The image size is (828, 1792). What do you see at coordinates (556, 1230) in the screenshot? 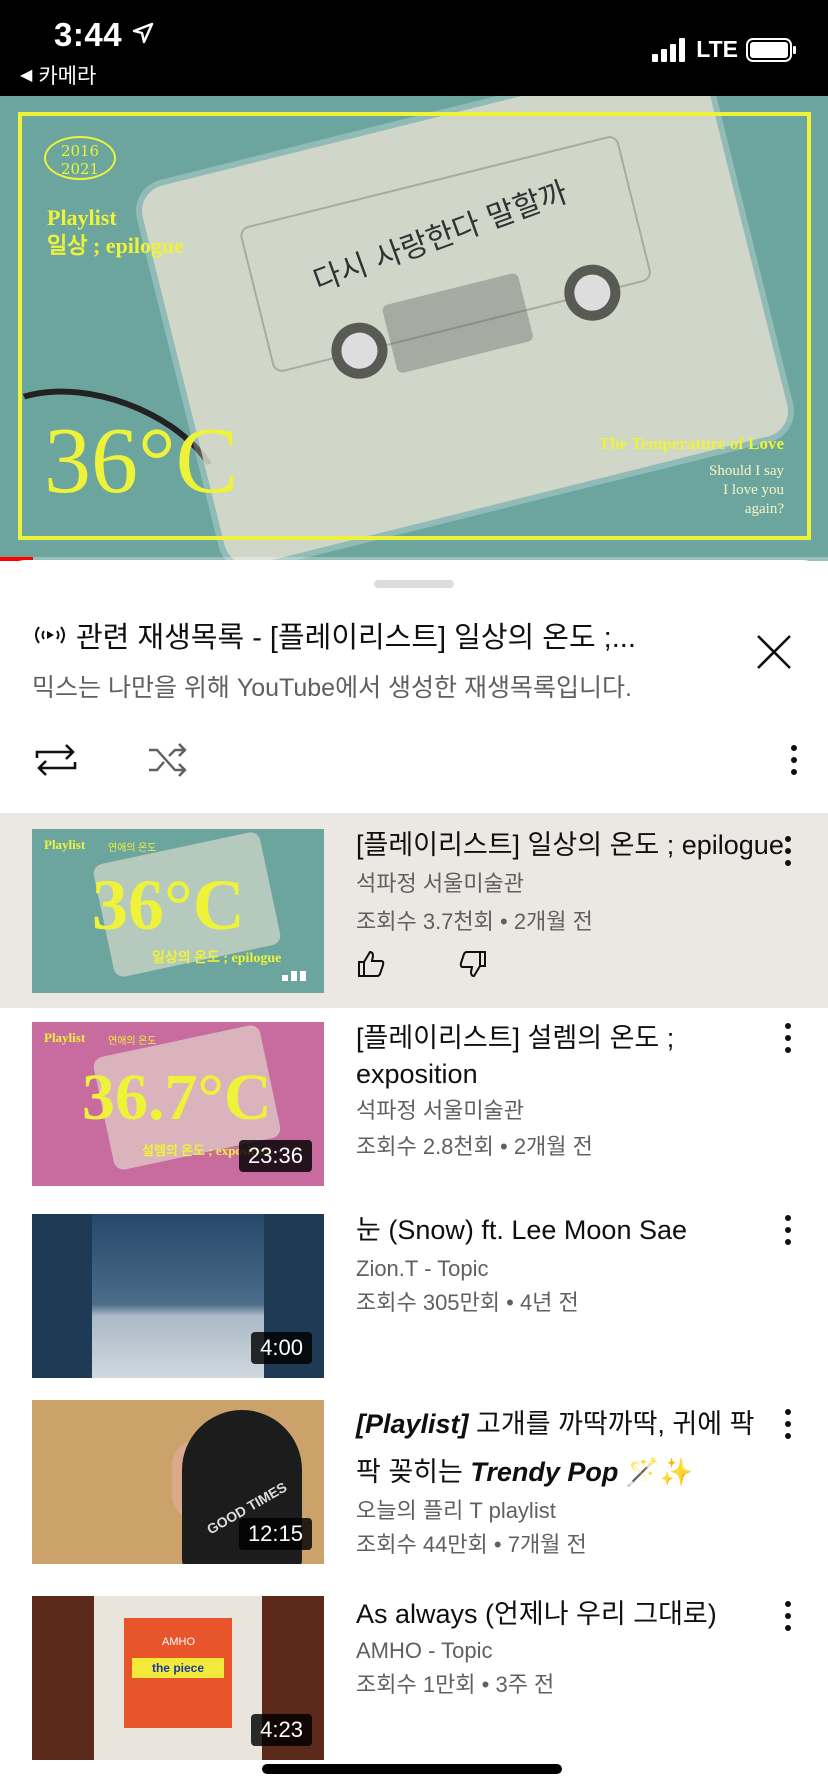
I see `video-title: 눈 (Snow) ft. Lee Moon Sae` at bounding box center [556, 1230].